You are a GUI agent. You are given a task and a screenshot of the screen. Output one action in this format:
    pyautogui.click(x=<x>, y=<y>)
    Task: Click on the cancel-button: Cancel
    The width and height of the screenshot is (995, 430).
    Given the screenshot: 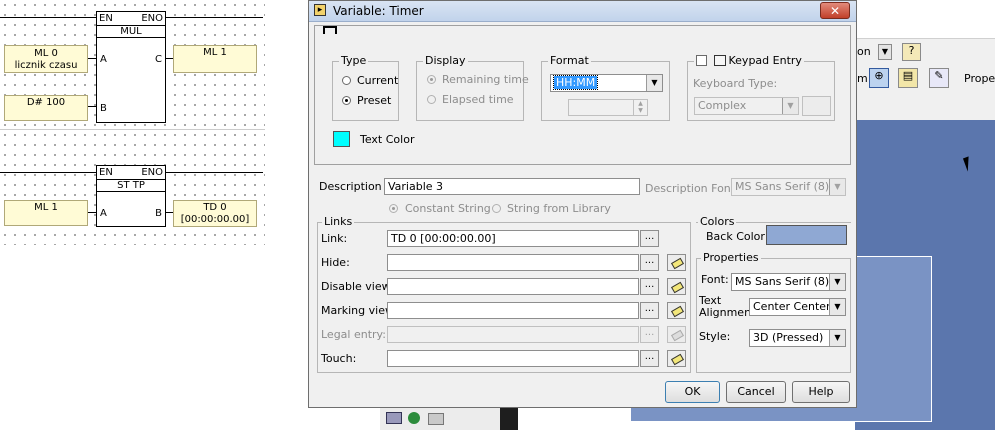 What is the action you would take?
    pyautogui.click(x=756, y=392)
    